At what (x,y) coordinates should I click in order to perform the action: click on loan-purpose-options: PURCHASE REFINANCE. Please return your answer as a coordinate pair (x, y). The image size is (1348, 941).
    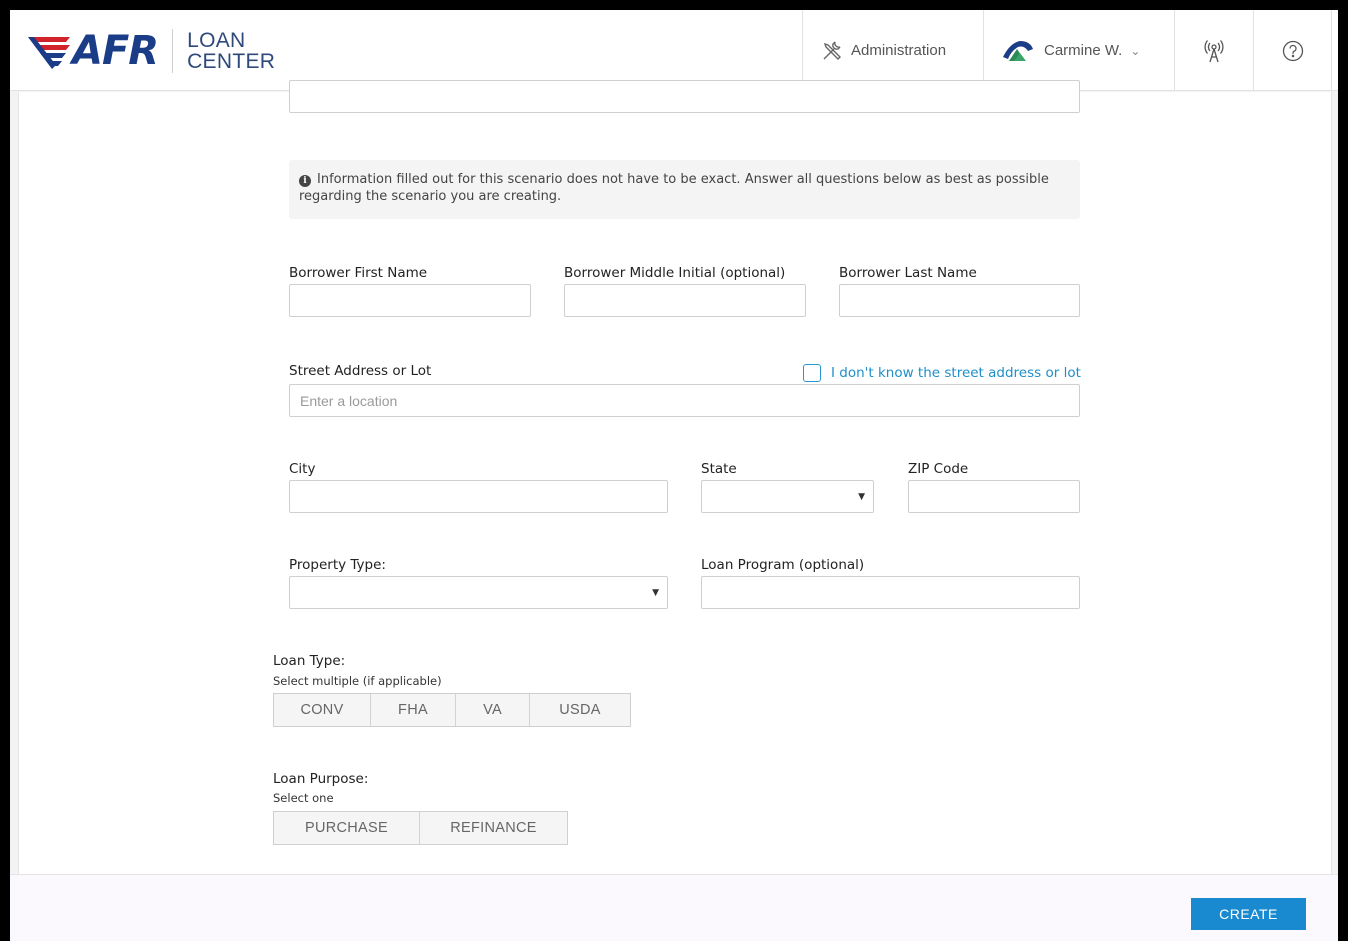
    Looking at the image, I should click on (420, 828).